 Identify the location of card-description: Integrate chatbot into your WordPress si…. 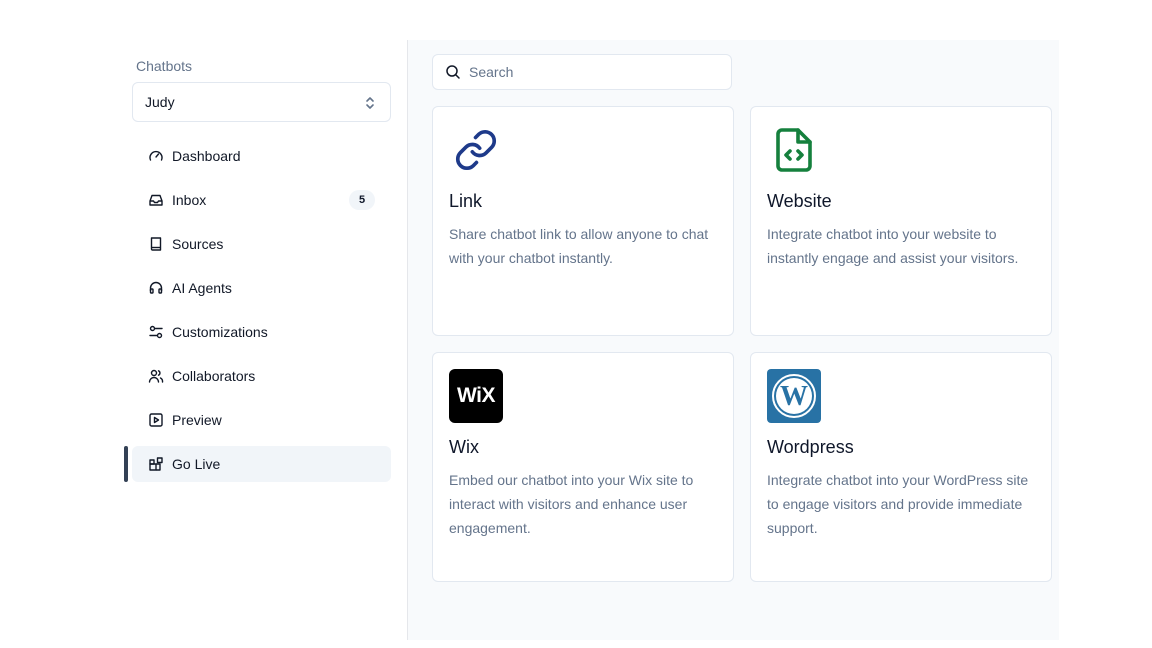
(898, 504).